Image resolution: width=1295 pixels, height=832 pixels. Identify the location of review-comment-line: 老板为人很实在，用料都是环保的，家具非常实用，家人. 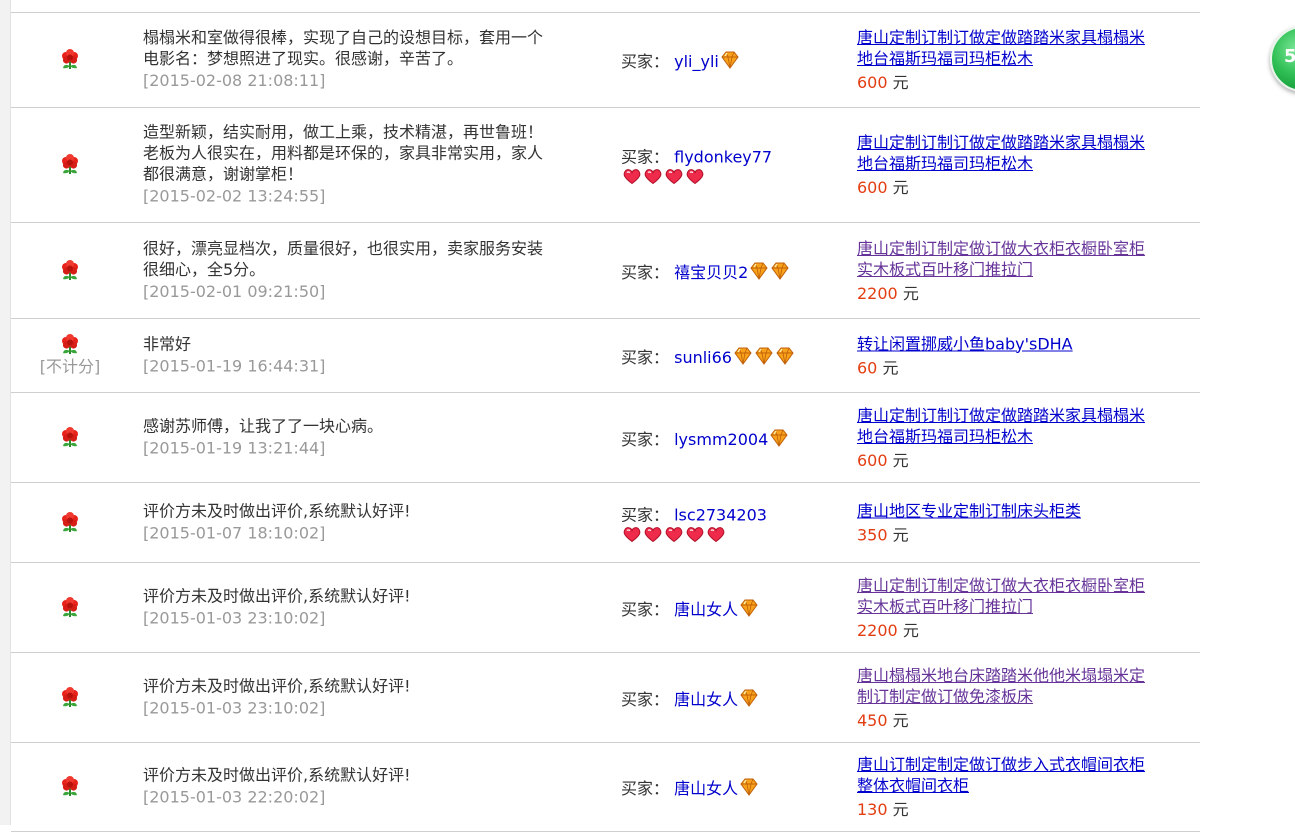
(343, 153).